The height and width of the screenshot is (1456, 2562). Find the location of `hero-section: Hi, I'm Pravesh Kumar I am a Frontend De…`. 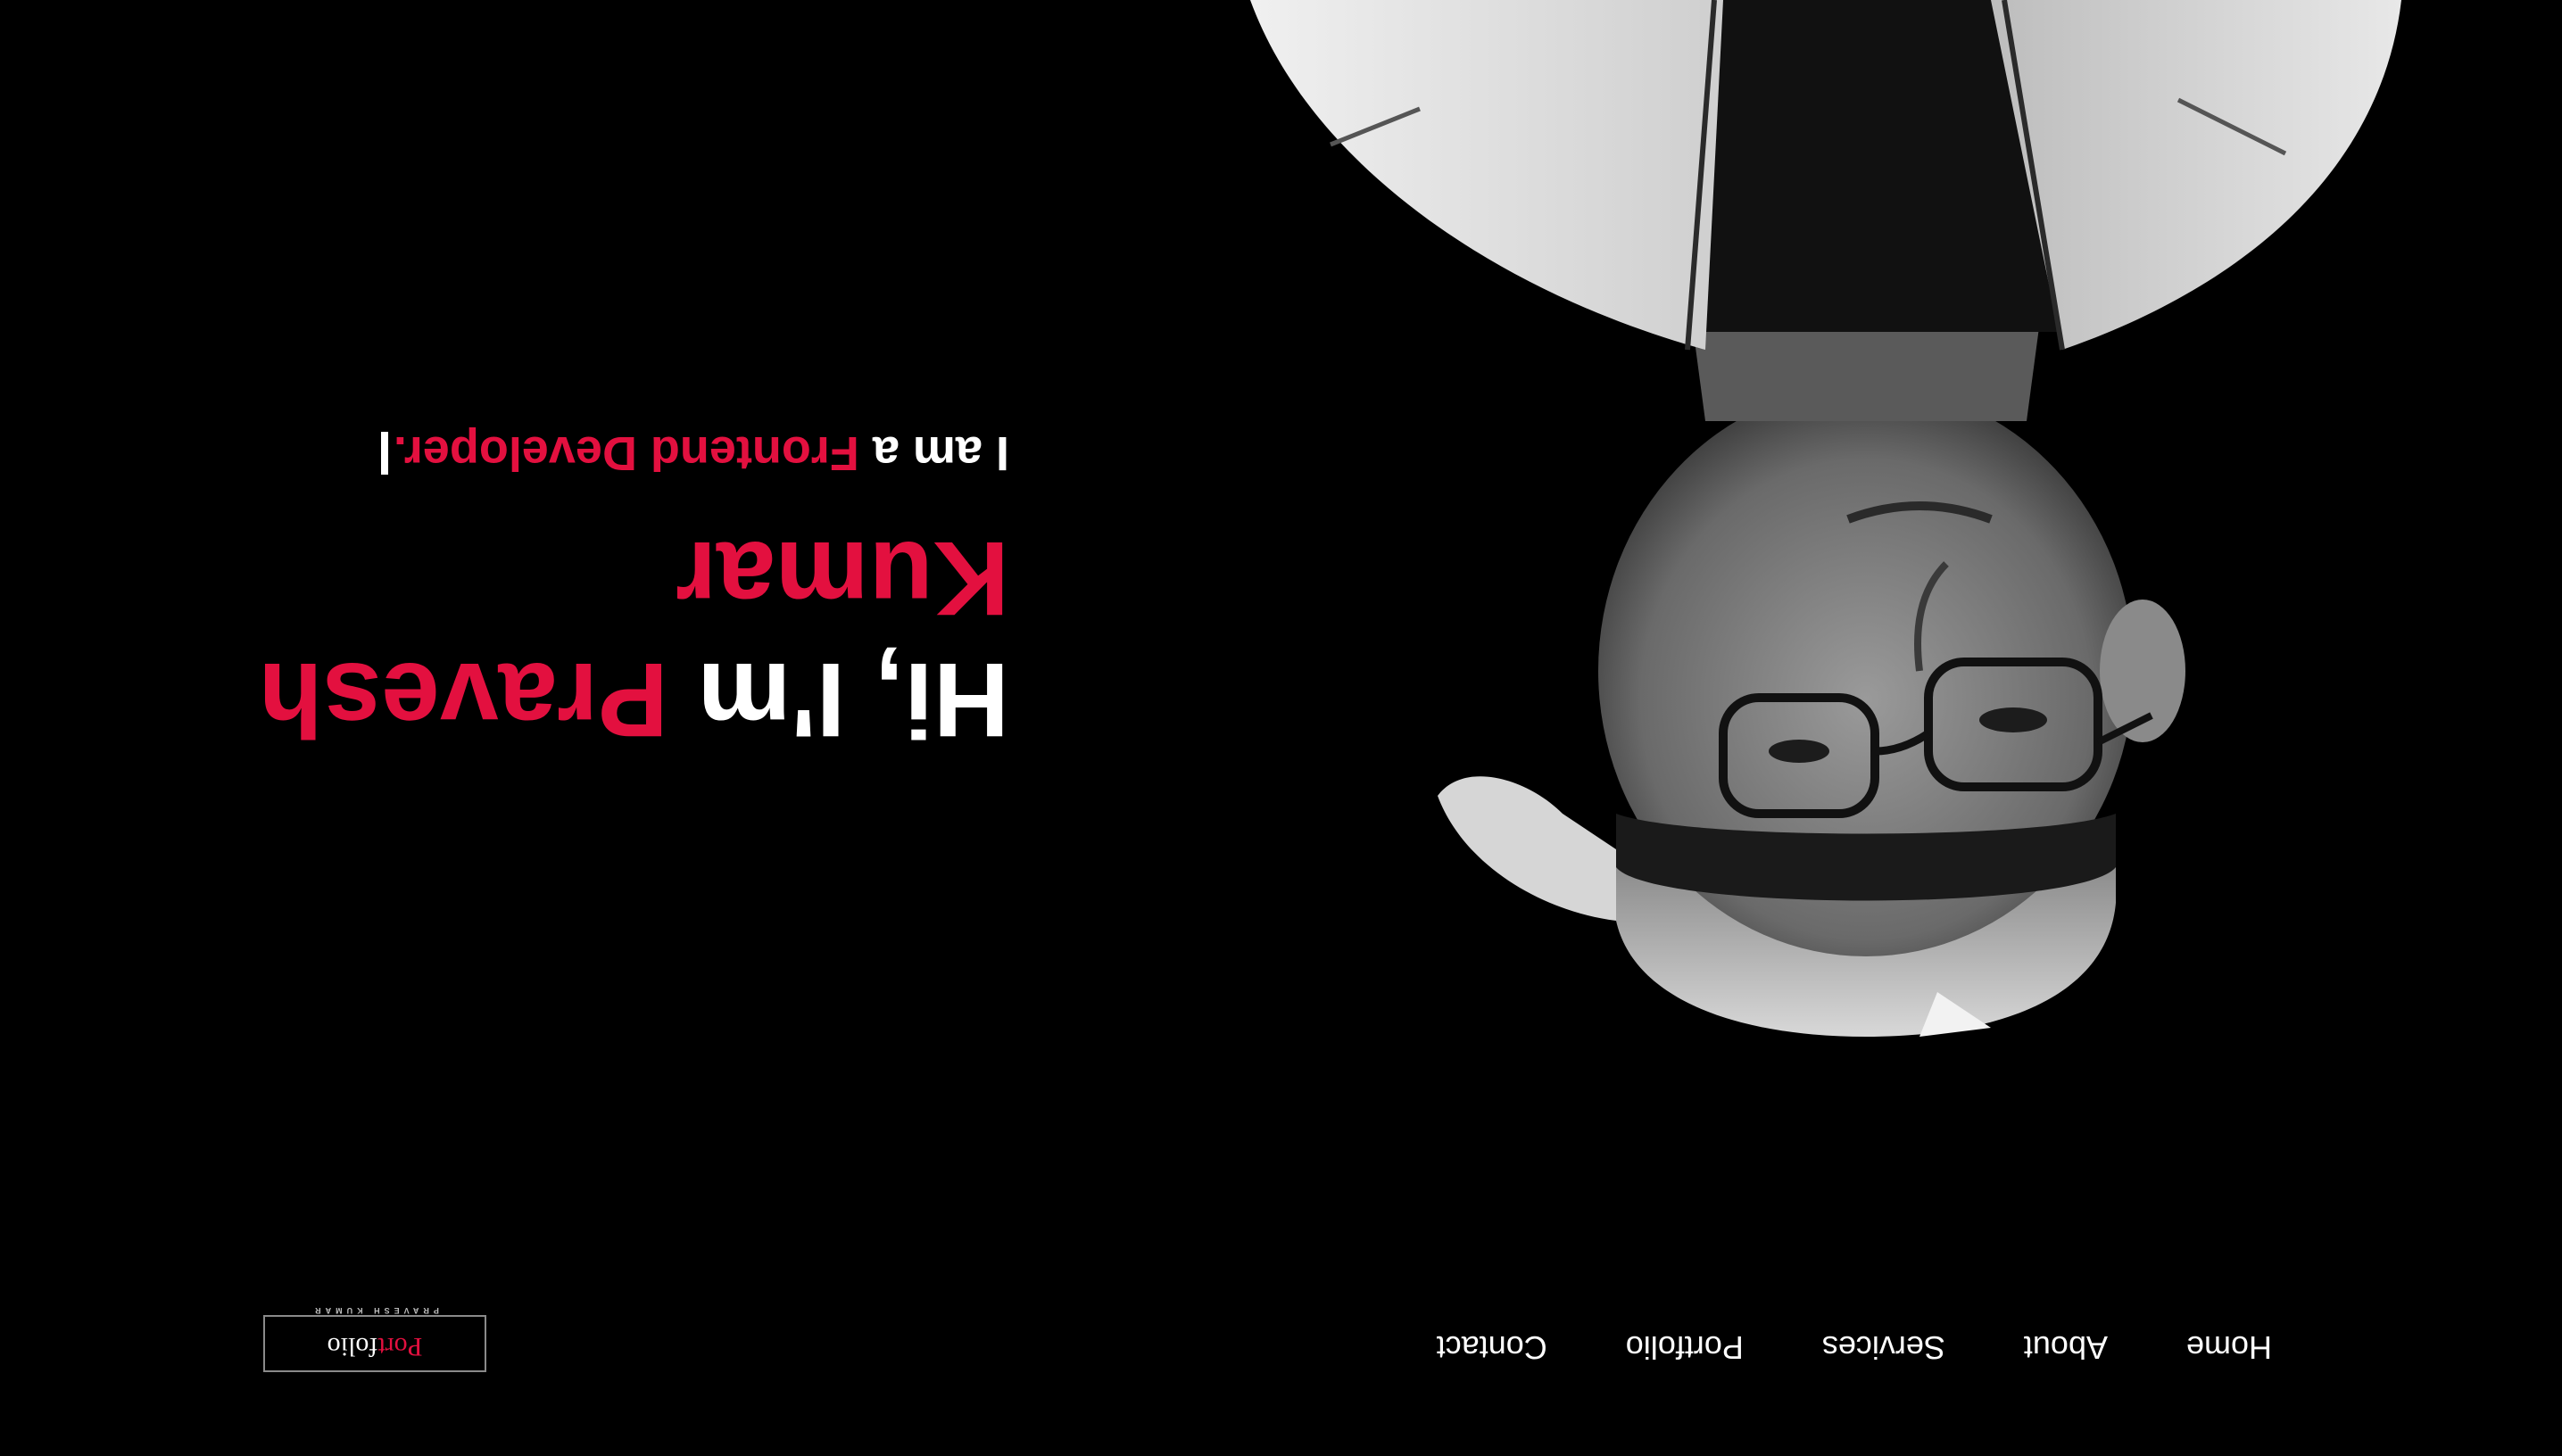

hero-section: Hi, I'm Pravesh Kumar I am a Frontend De… is located at coordinates (608, 593).